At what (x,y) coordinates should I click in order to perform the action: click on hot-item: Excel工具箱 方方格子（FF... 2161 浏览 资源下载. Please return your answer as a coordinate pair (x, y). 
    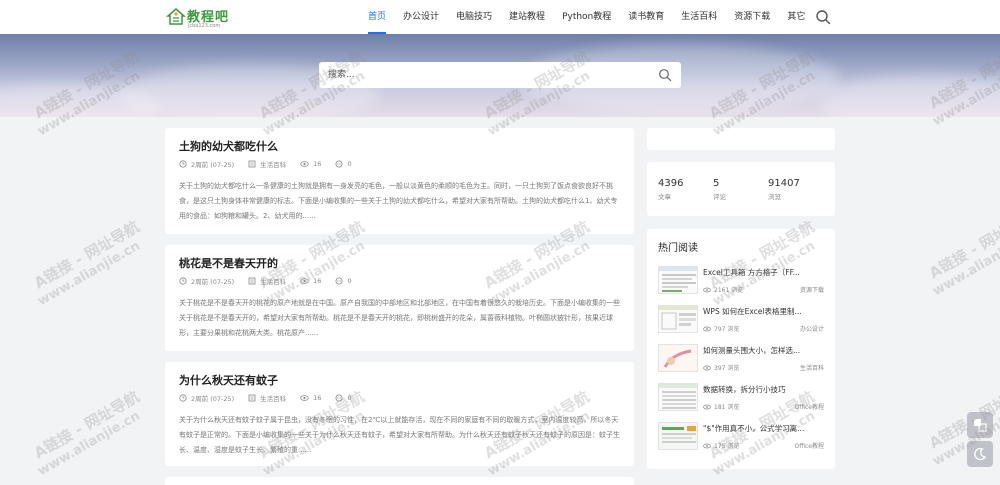
    Looking at the image, I should click on (741, 284).